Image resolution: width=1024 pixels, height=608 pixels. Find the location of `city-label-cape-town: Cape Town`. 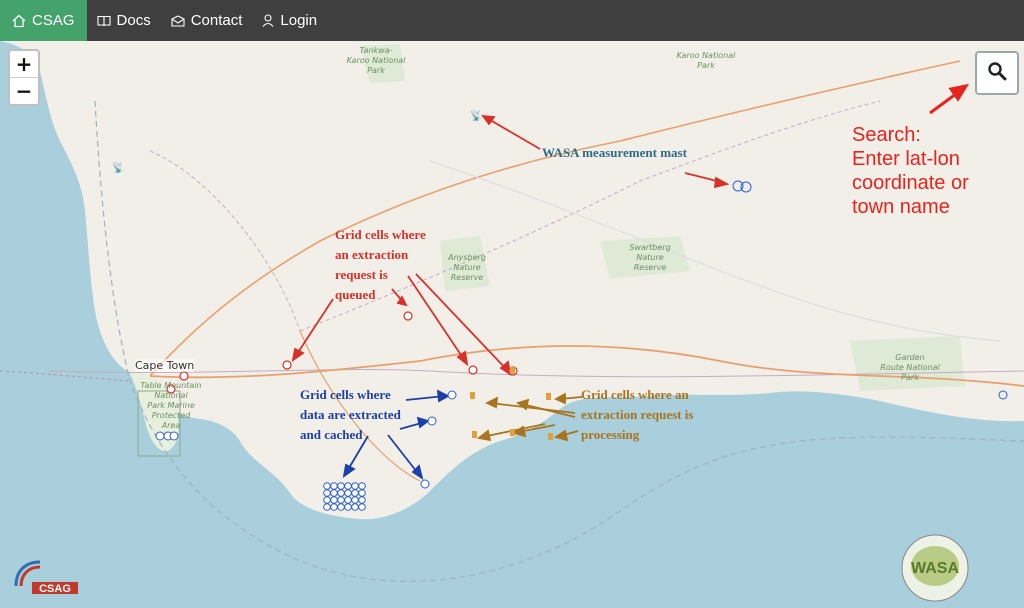

city-label-cape-town: Cape Town is located at coordinates (165, 365).